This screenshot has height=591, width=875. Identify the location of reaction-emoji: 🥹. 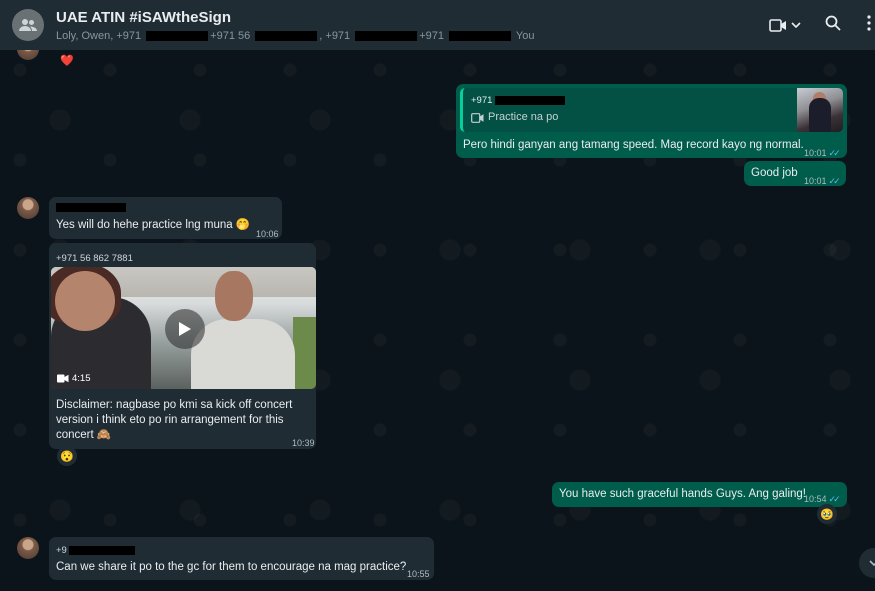
(827, 514).